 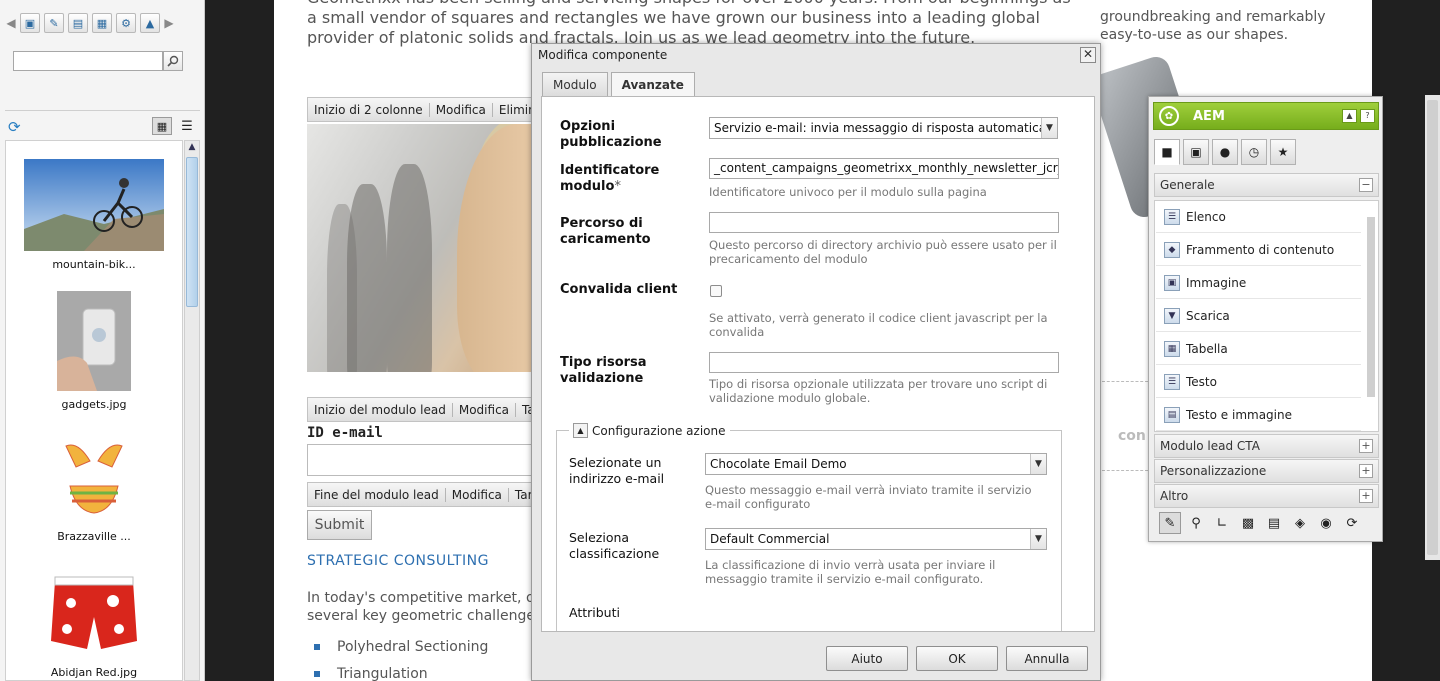 What do you see at coordinates (1167, 152) in the screenshot?
I see `components-icon: ■` at bounding box center [1167, 152].